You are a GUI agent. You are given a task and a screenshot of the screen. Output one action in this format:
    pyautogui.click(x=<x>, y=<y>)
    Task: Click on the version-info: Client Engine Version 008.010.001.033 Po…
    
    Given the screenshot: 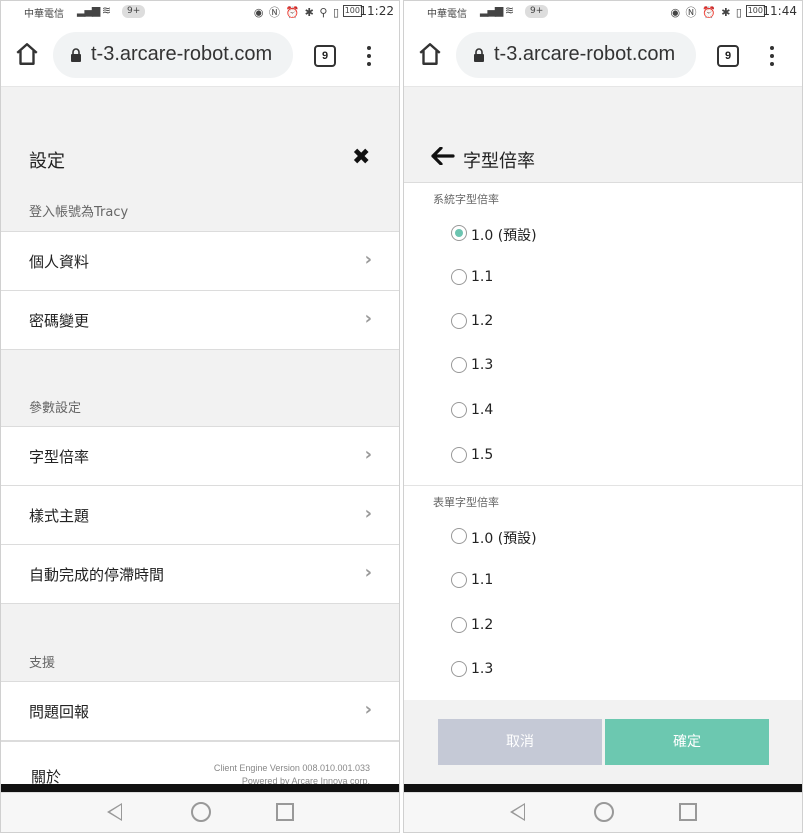 What is the action you would take?
    pyautogui.click(x=292, y=773)
    